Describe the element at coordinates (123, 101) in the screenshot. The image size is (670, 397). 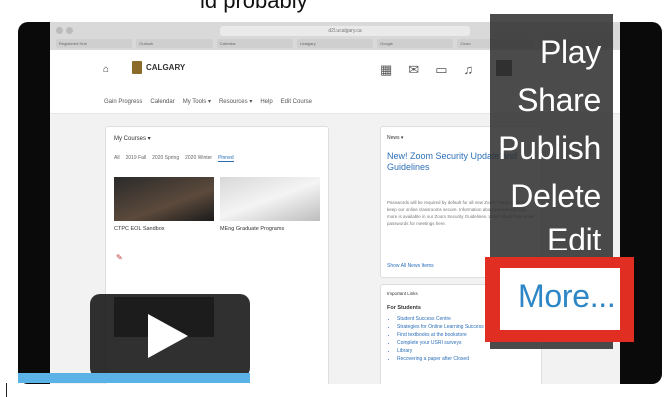
I see `nav-item: Gain Progress` at that location.